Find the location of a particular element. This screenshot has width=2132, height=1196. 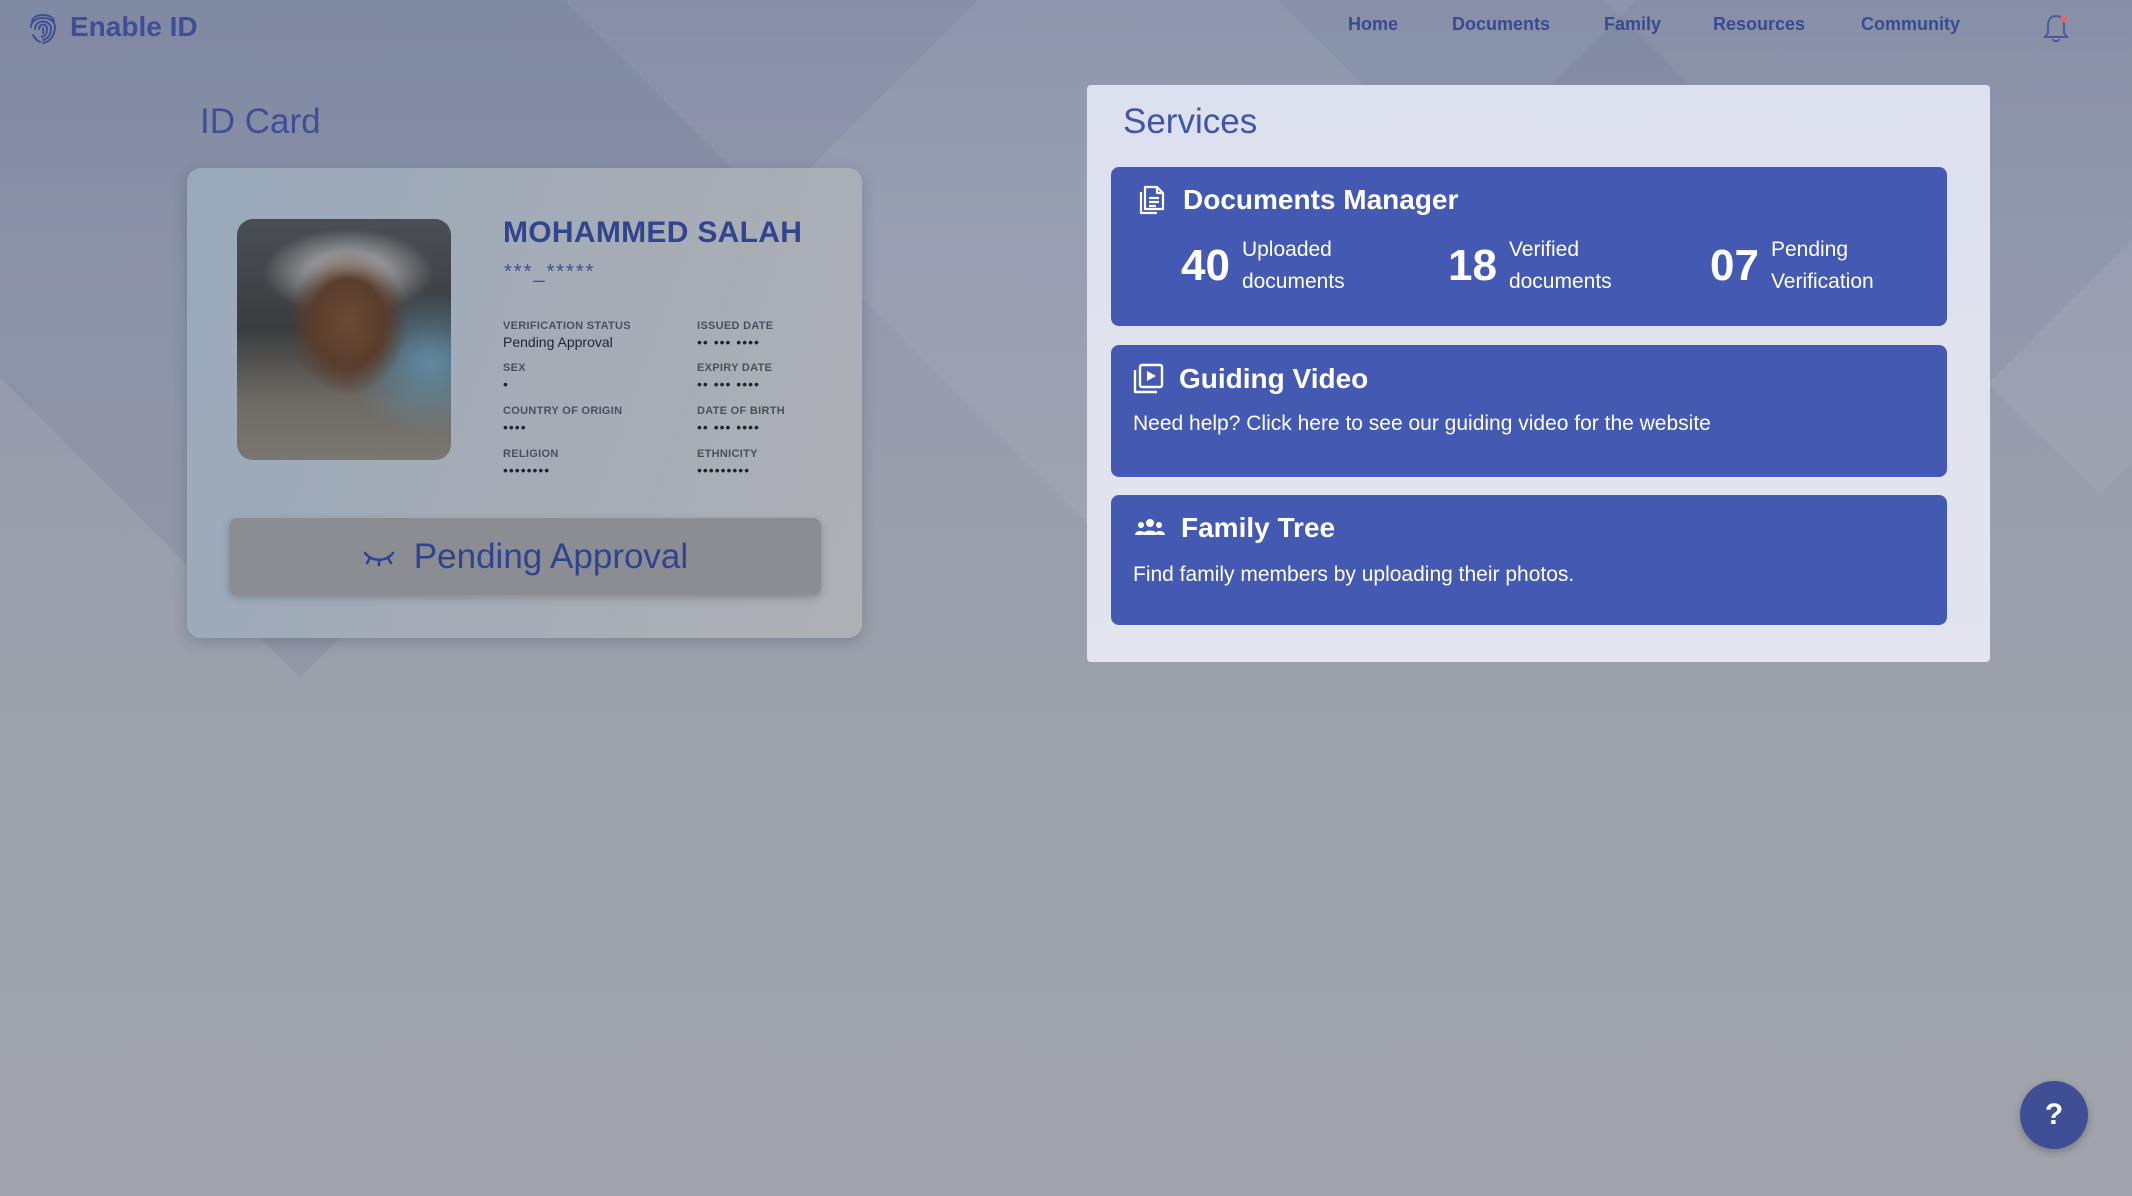

field-label: ETHNICITY is located at coordinates (727, 454).